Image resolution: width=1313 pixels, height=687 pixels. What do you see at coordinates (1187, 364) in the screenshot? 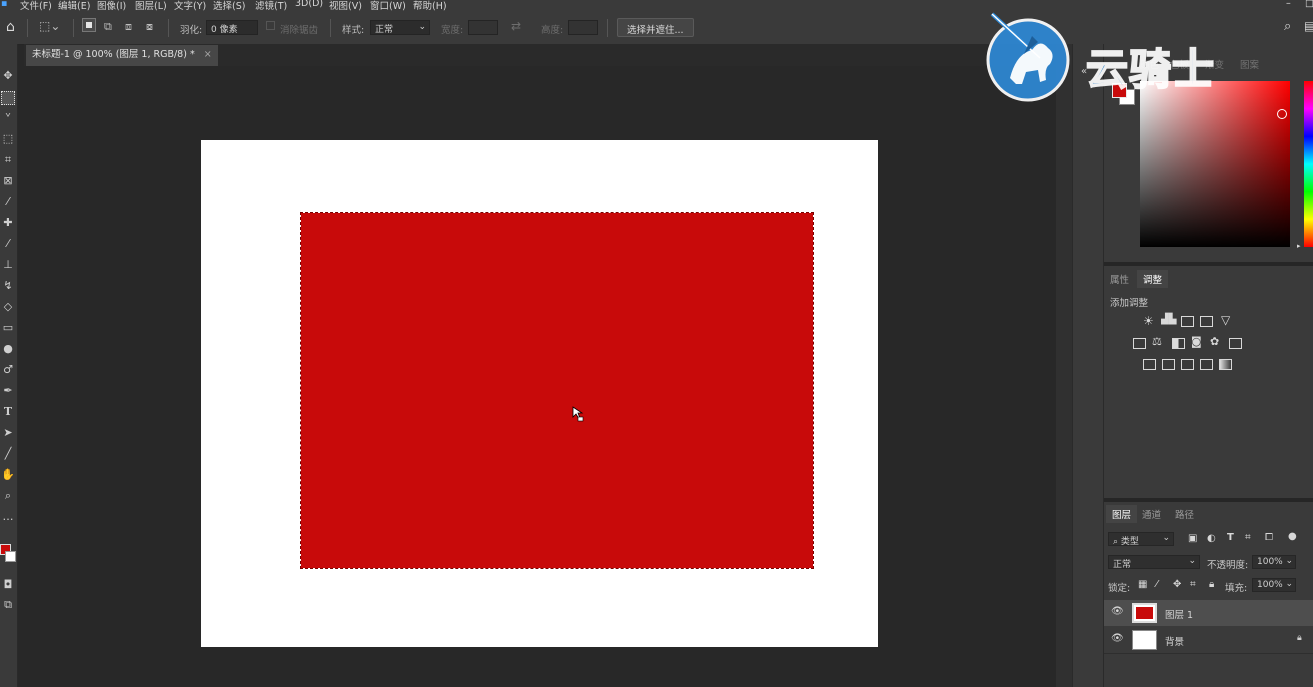
I see `threshold-icon` at bounding box center [1187, 364].